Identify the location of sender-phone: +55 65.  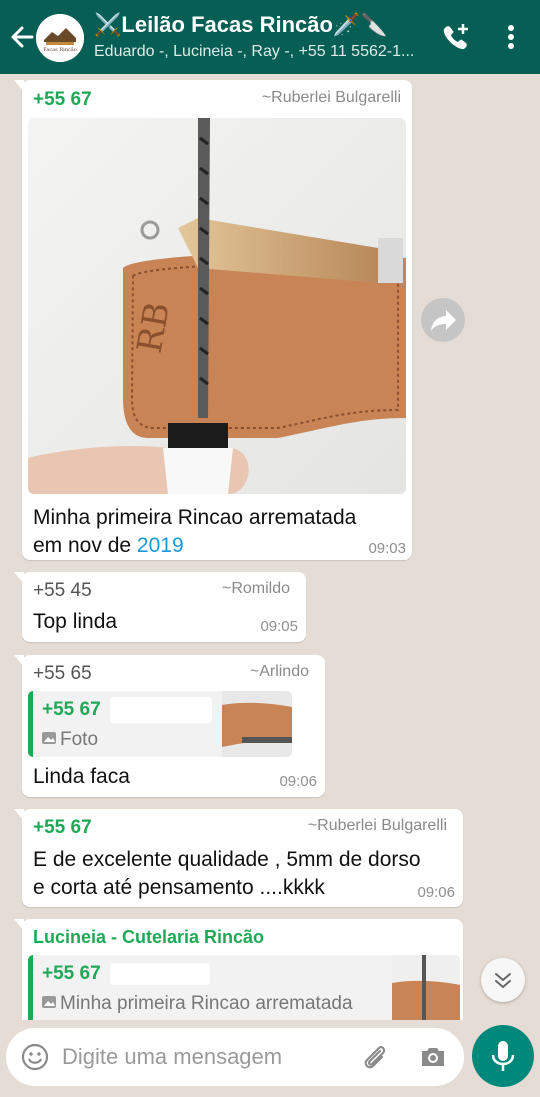
(62, 674).